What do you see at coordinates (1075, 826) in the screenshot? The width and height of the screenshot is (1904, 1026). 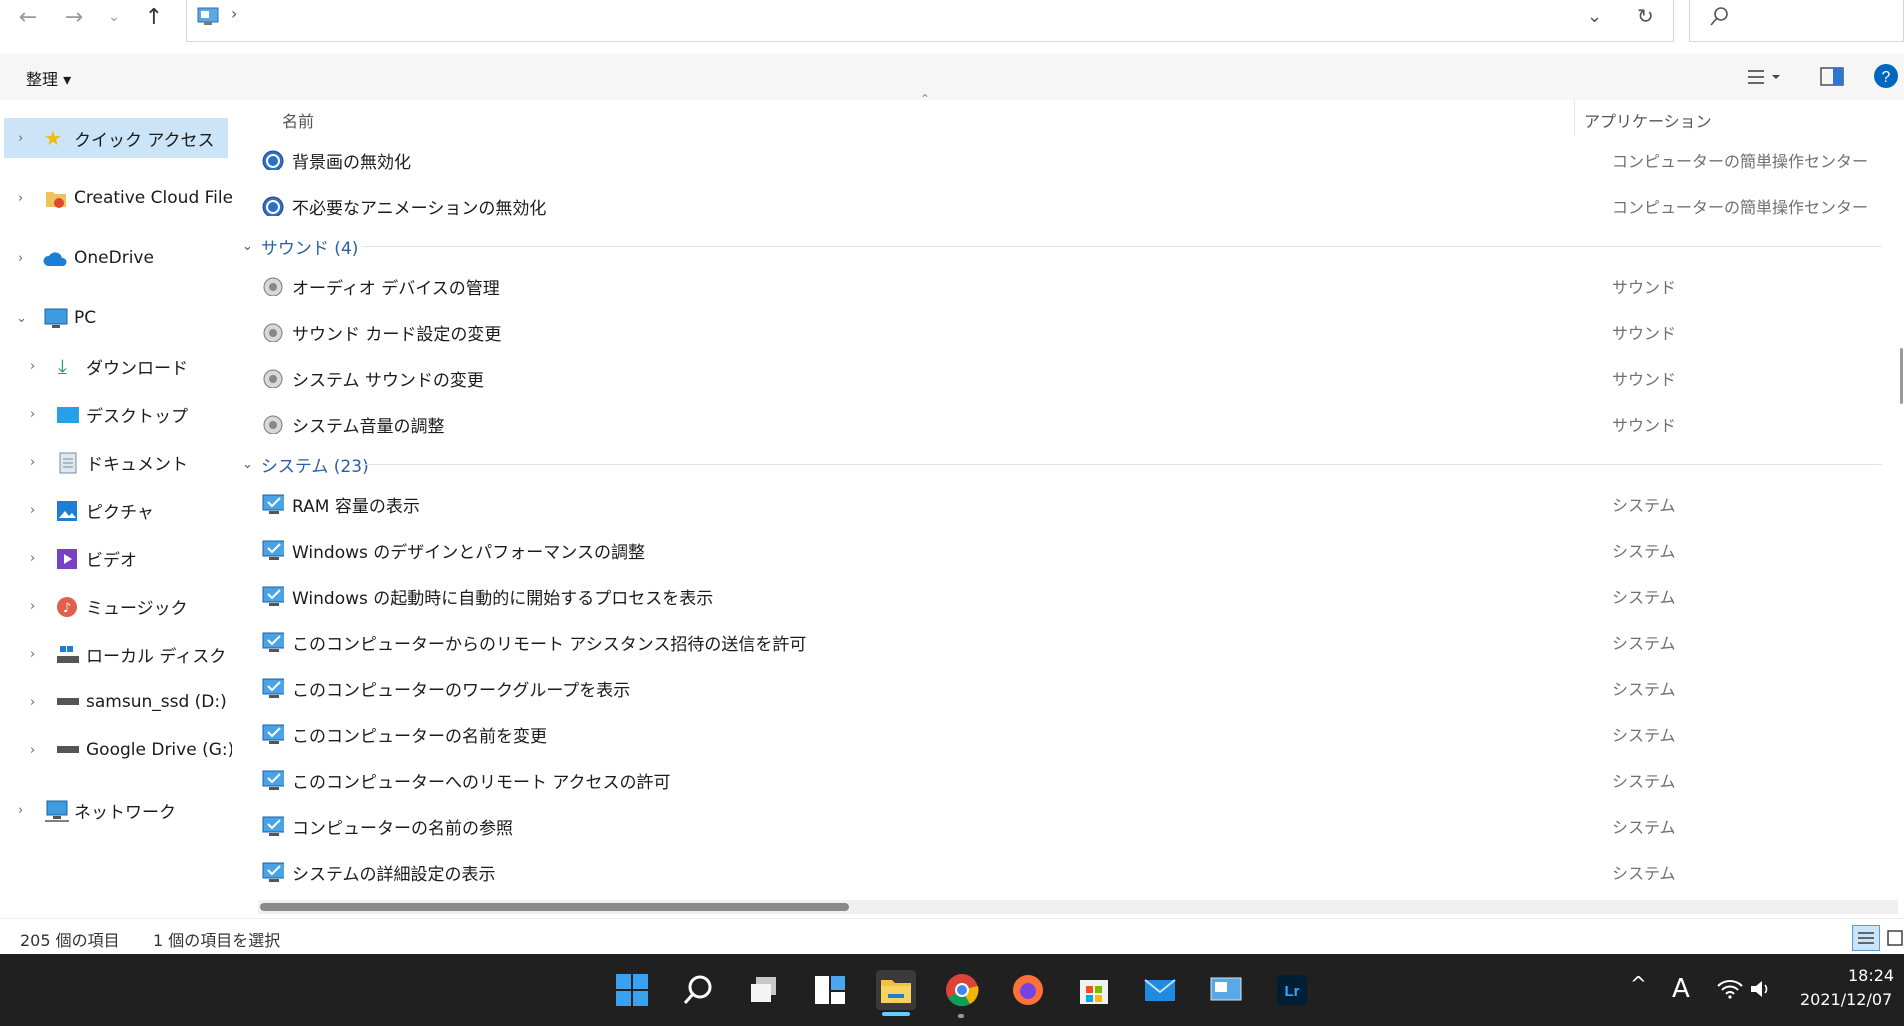 I see `list-item: コンピューターの名前の参照 システム` at bounding box center [1075, 826].